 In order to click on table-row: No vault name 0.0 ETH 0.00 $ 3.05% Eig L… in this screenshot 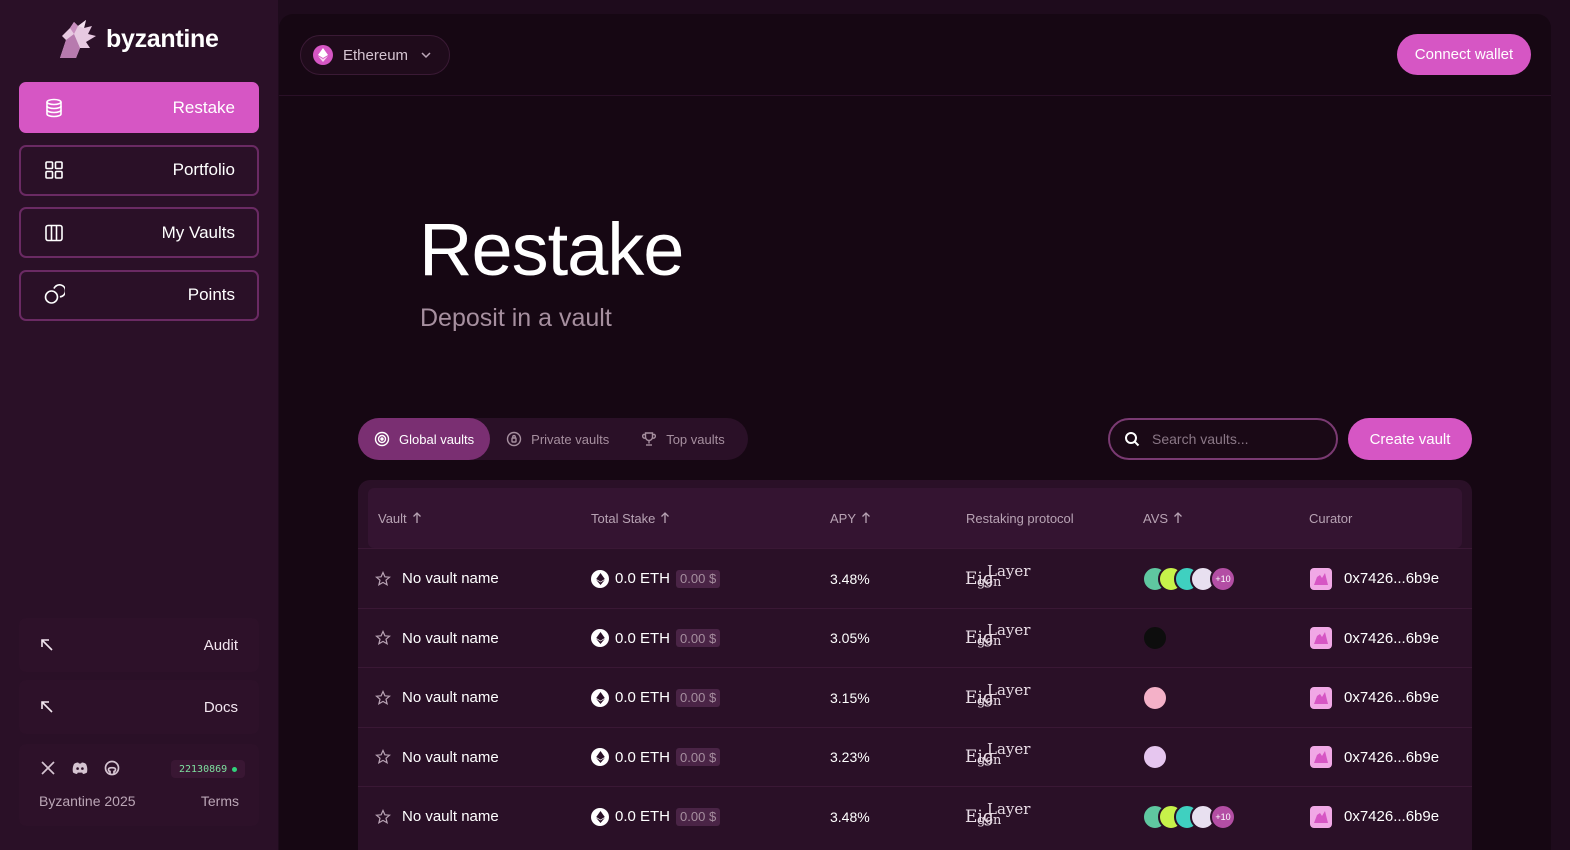, I will do `click(915, 637)`.